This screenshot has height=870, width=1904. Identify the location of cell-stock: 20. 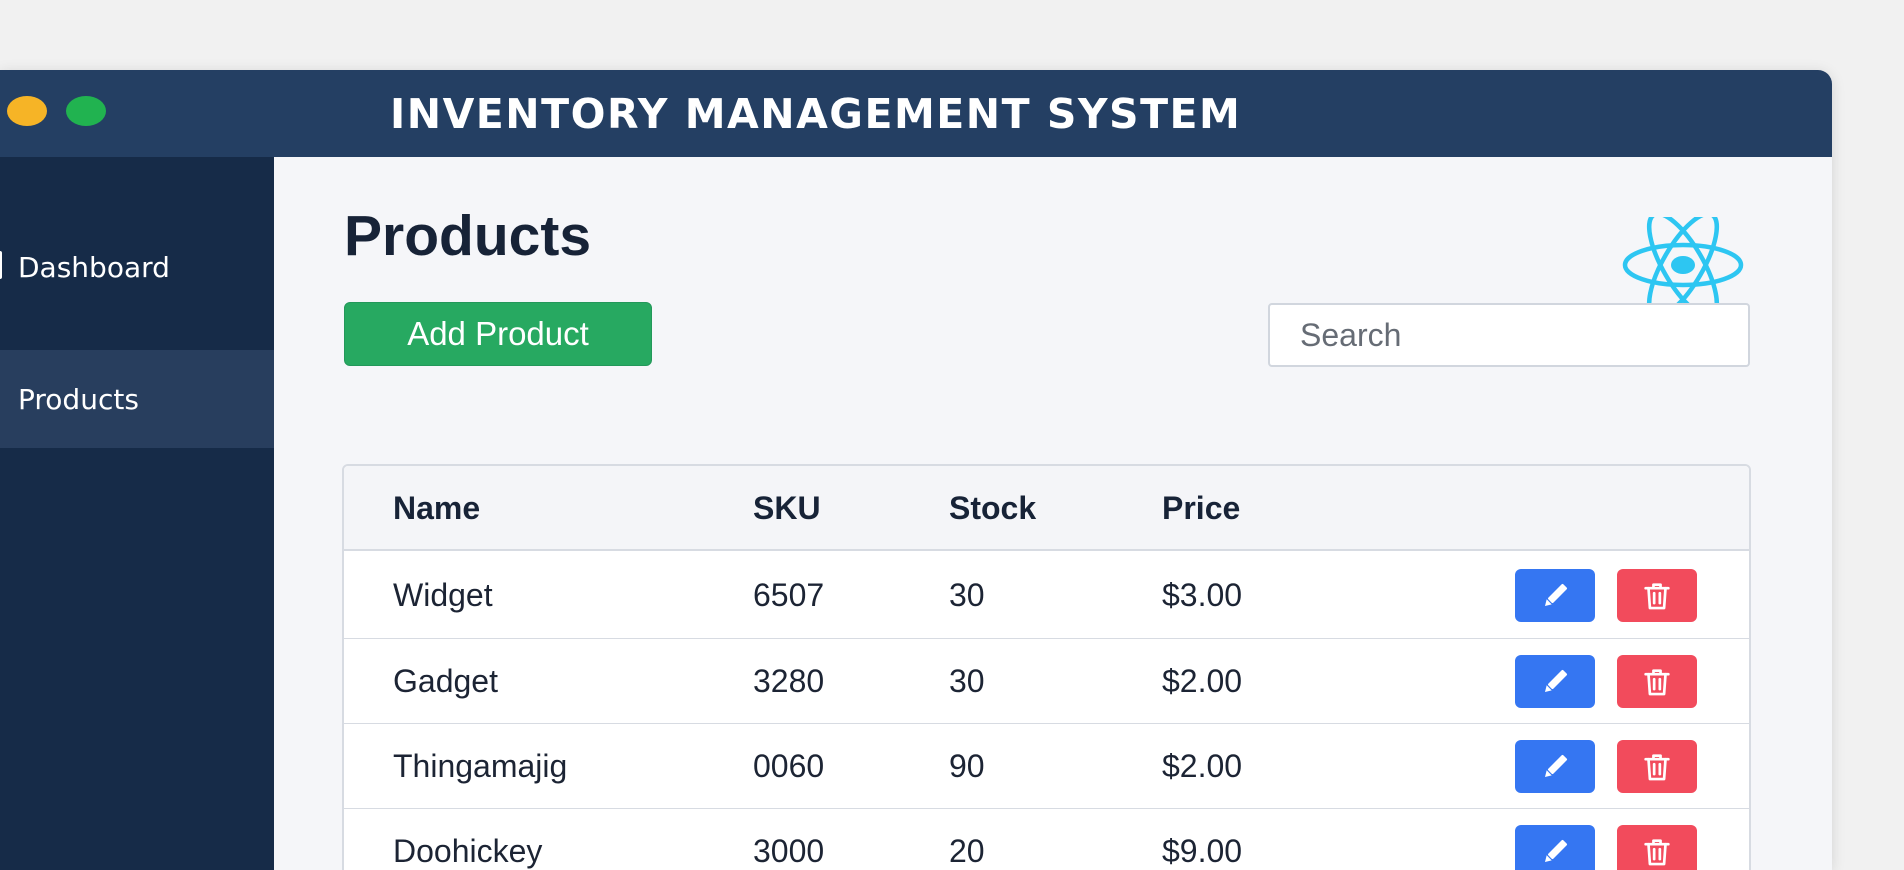
(967, 851).